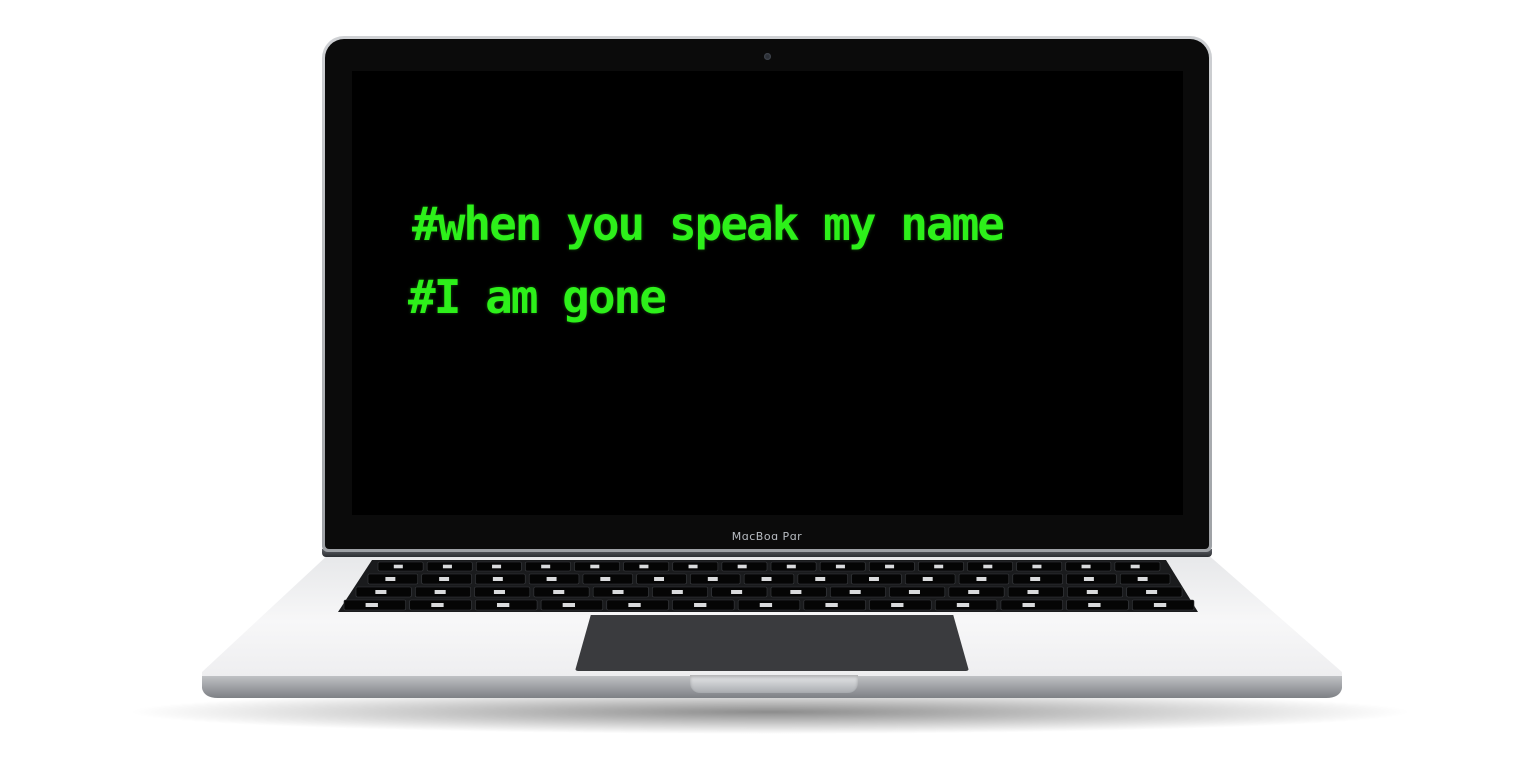 This screenshot has height=768, width=1536. What do you see at coordinates (708, 224) in the screenshot?
I see `screen-line-1: #when you speak my name` at bounding box center [708, 224].